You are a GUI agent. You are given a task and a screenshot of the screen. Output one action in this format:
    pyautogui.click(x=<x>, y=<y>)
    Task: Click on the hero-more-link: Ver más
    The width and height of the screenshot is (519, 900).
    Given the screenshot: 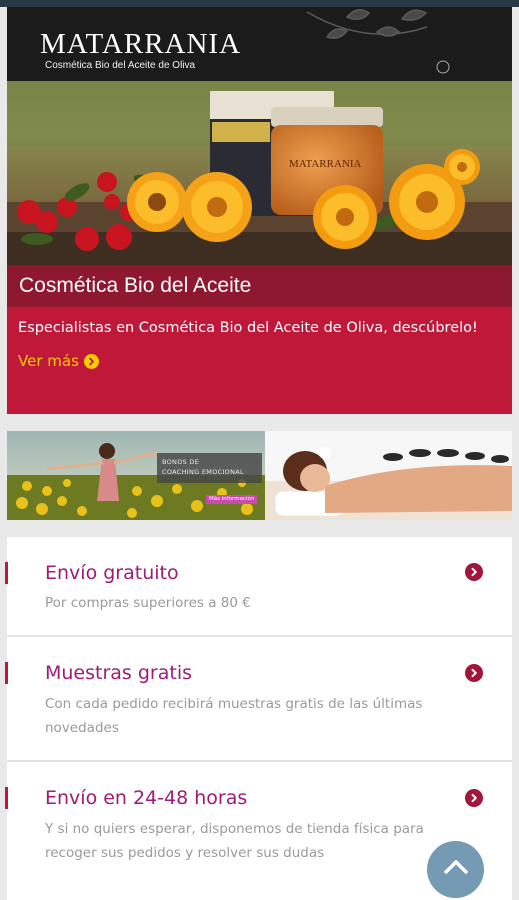 What is the action you would take?
    pyautogui.click(x=58, y=361)
    